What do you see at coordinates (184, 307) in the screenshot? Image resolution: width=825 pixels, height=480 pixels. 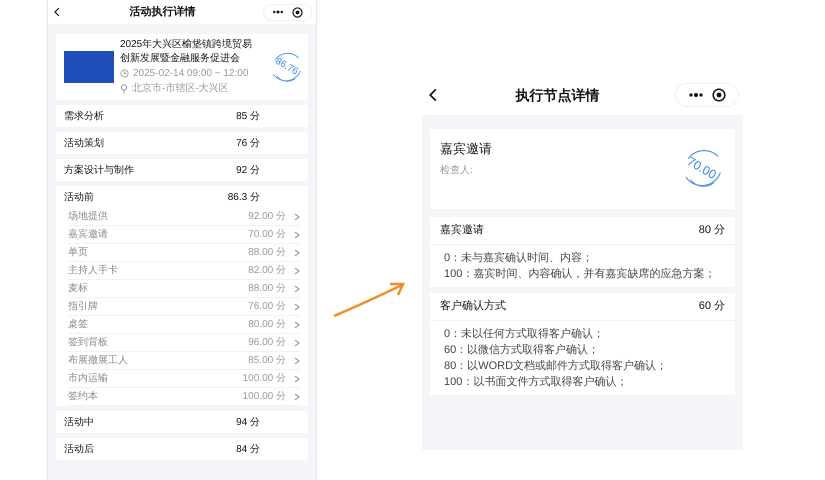 I see `node-row: 指引牌 76.00 分` at bounding box center [184, 307].